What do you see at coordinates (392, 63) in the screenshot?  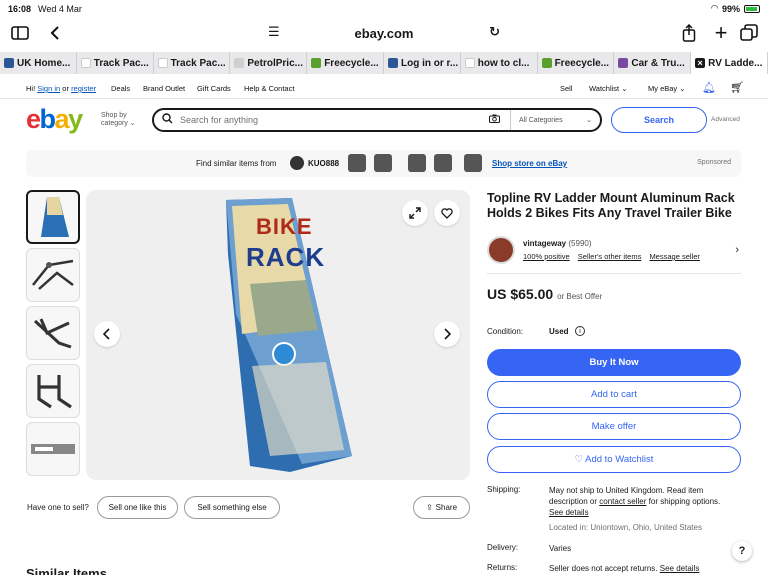 I see `login-favicon` at bounding box center [392, 63].